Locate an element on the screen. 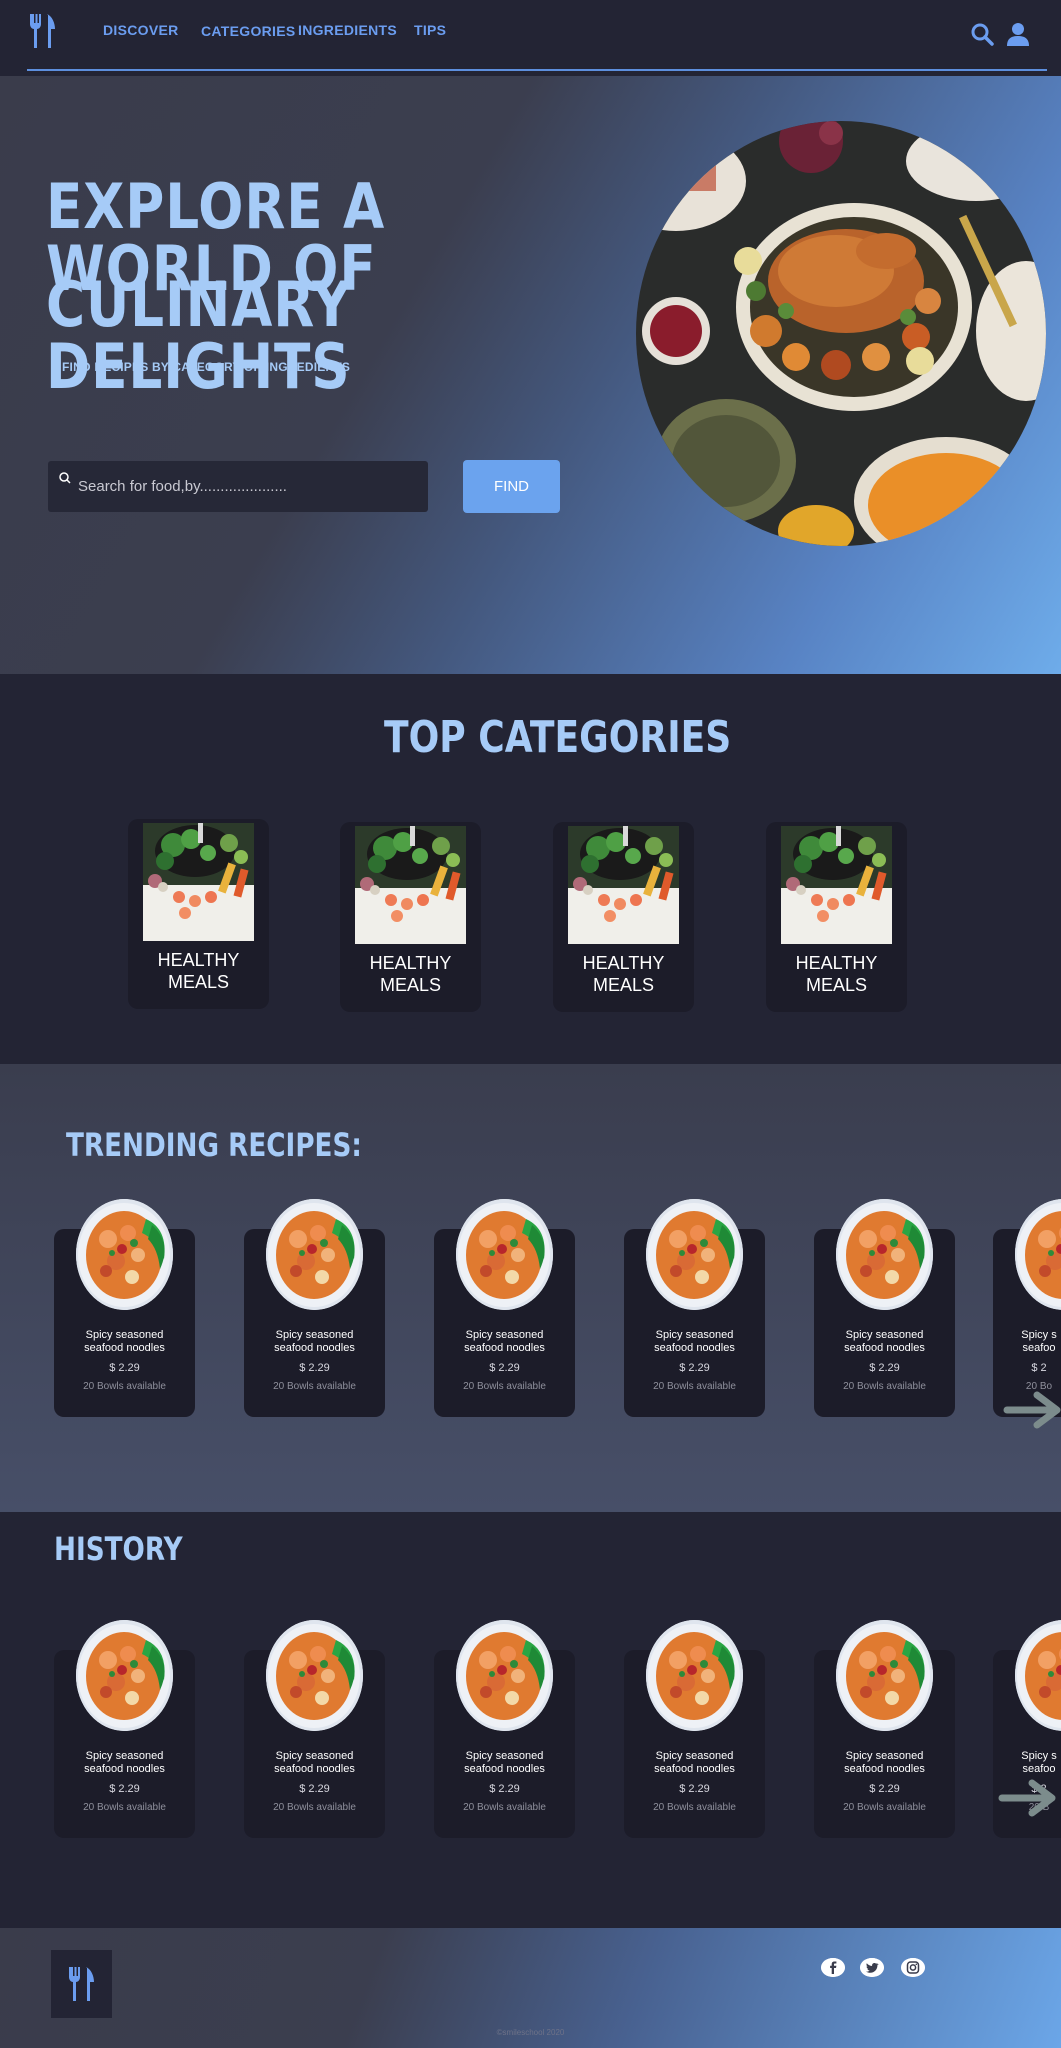  nav-link-discover: DISCOVER is located at coordinates (141, 30).